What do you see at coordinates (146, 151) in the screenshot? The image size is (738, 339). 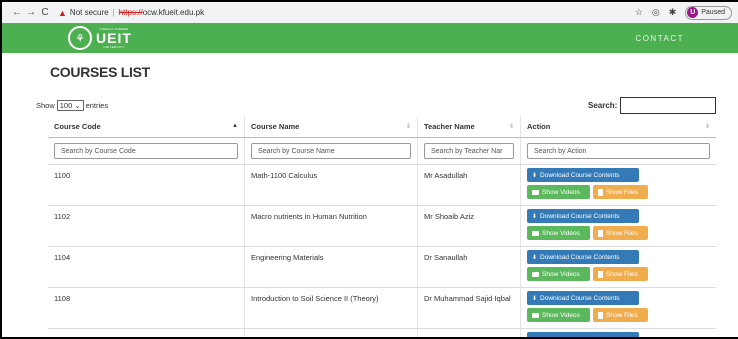 I see `filter-course-code-input: Search by Course Code` at bounding box center [146, 151].